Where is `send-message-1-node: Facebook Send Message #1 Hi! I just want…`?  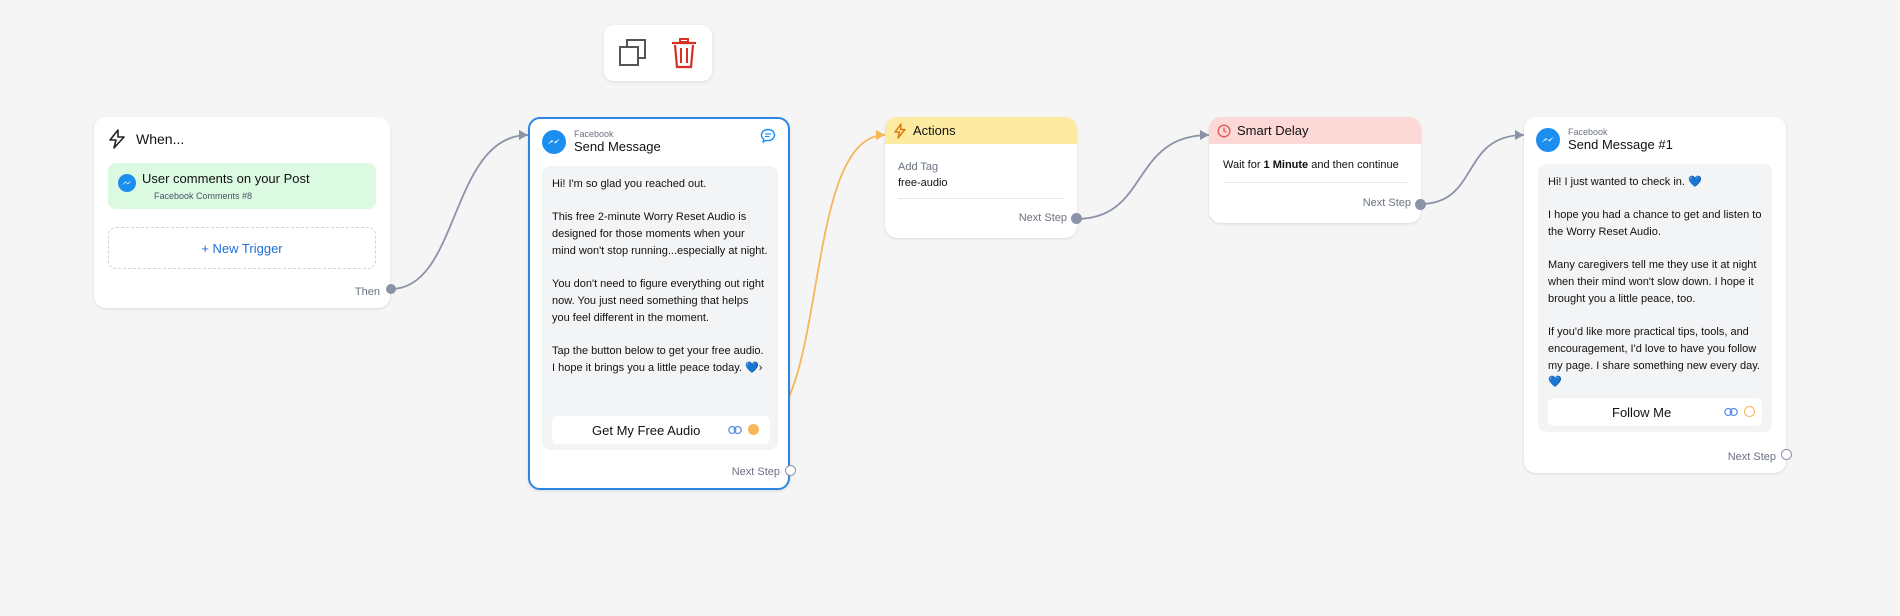
send-message-1-node: Facebook Send Message #1 Hi! I just want… is located at coordinates (1655, 295).